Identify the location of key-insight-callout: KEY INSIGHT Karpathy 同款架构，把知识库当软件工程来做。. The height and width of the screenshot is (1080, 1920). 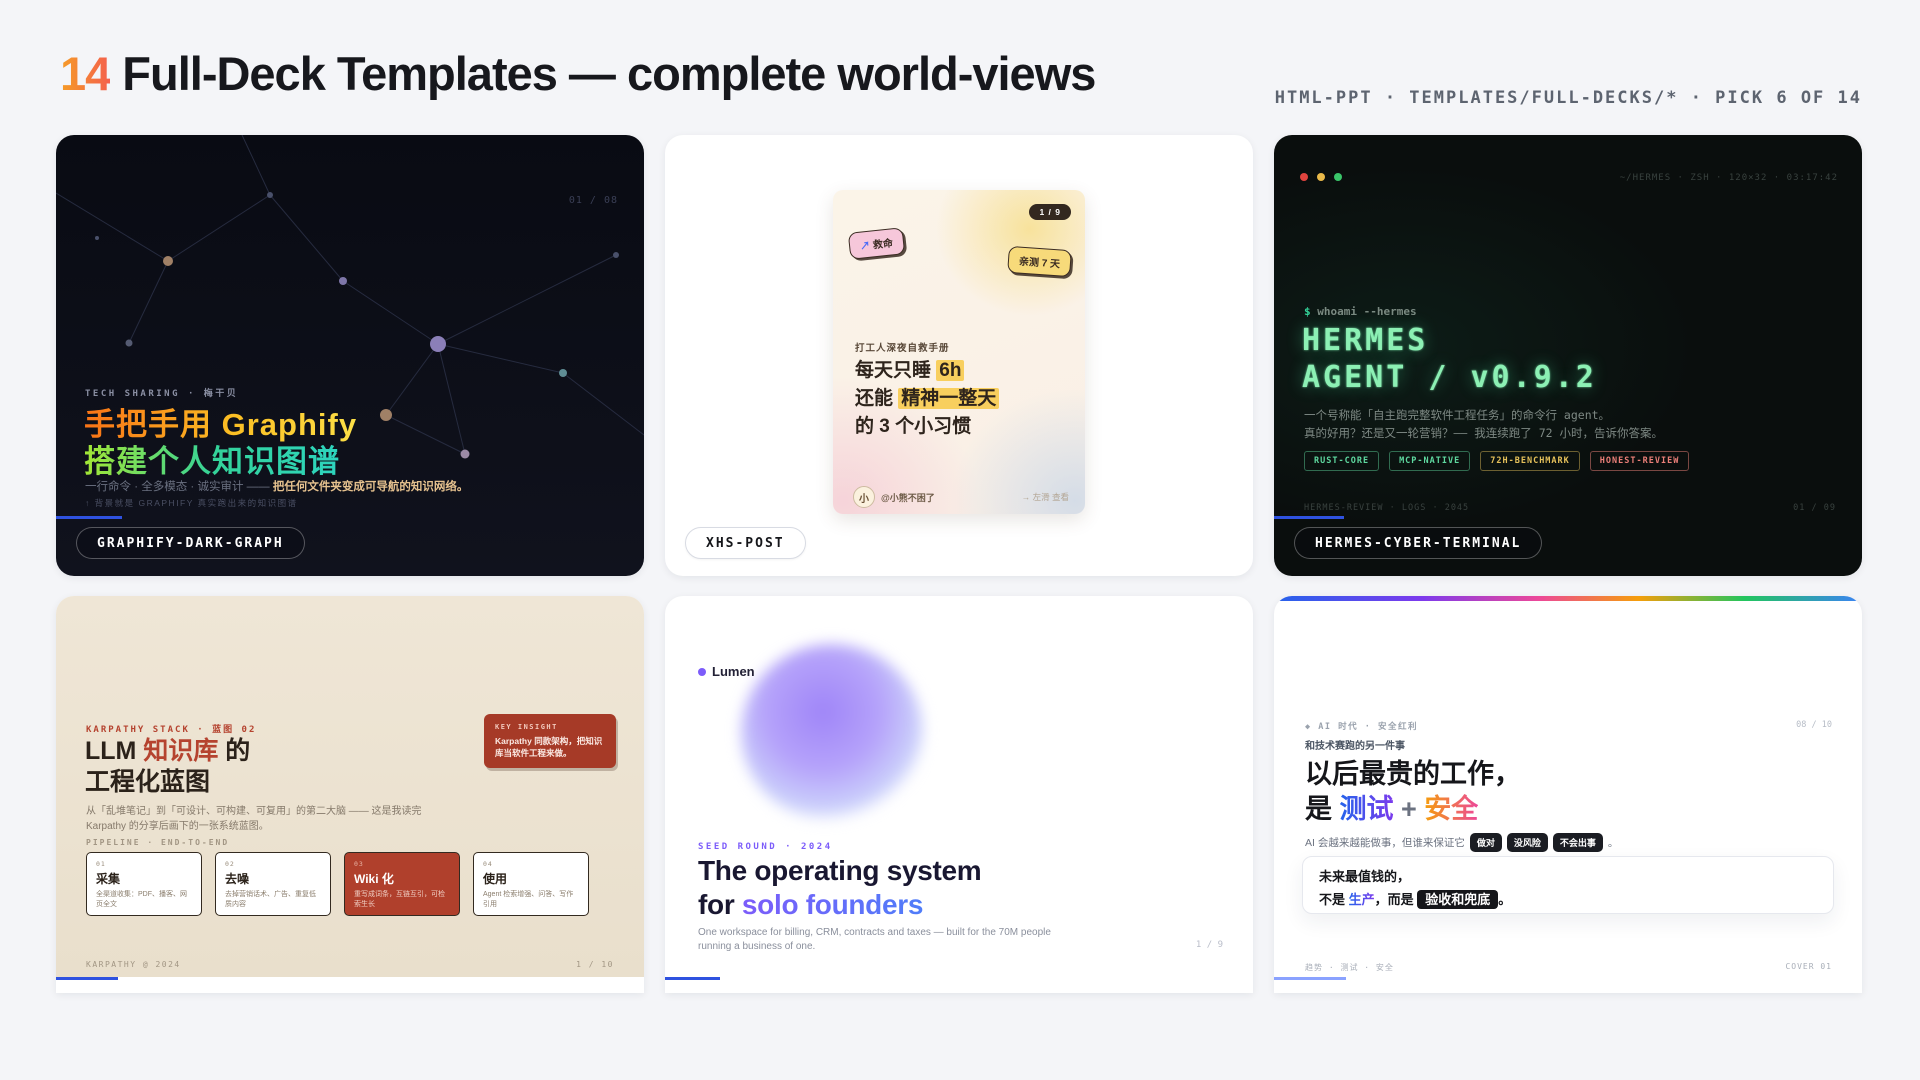
(550, 741).